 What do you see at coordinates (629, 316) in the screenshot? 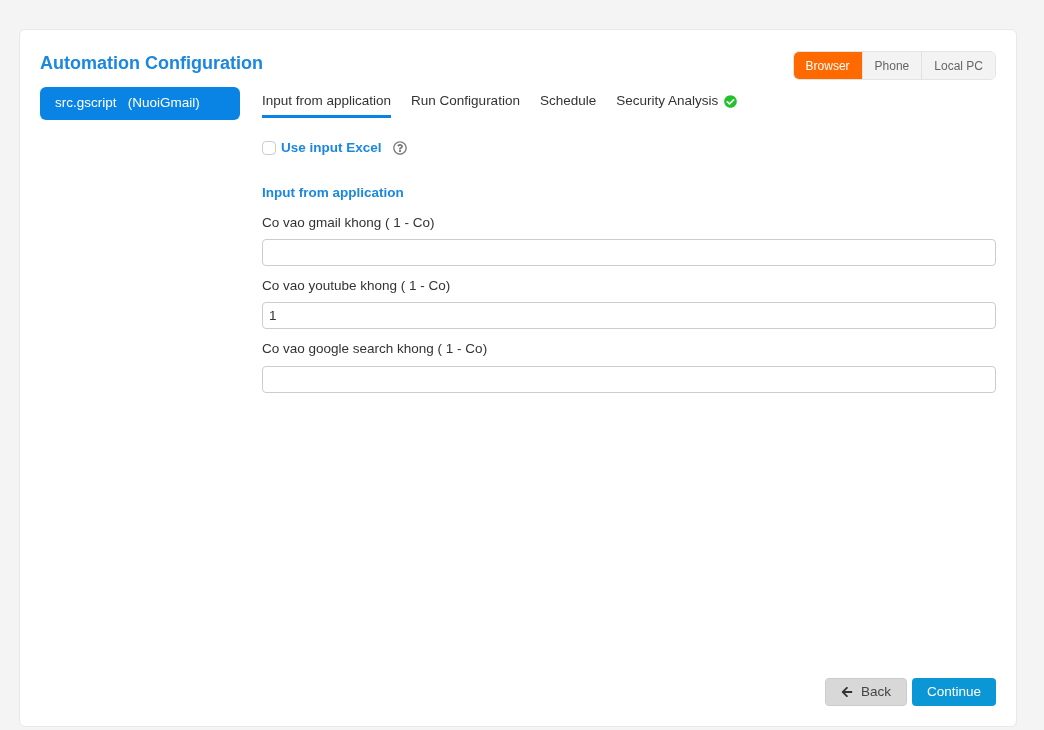
I see `input-field: 1` at bounding box center [629, 316].